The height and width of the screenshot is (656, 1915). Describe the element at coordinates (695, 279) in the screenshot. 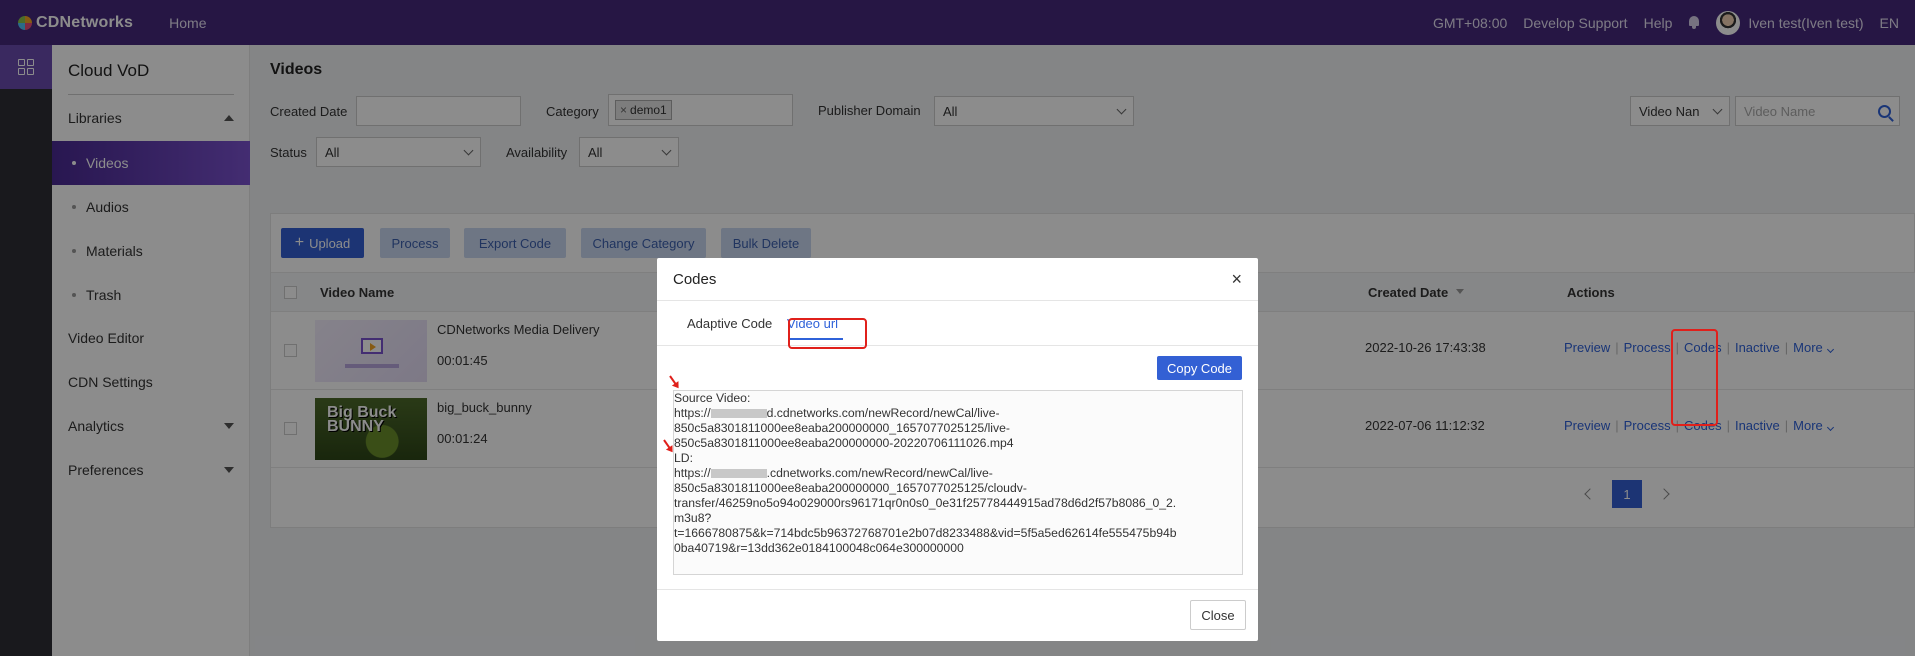

I see `dialog-title: Codes` at that location.